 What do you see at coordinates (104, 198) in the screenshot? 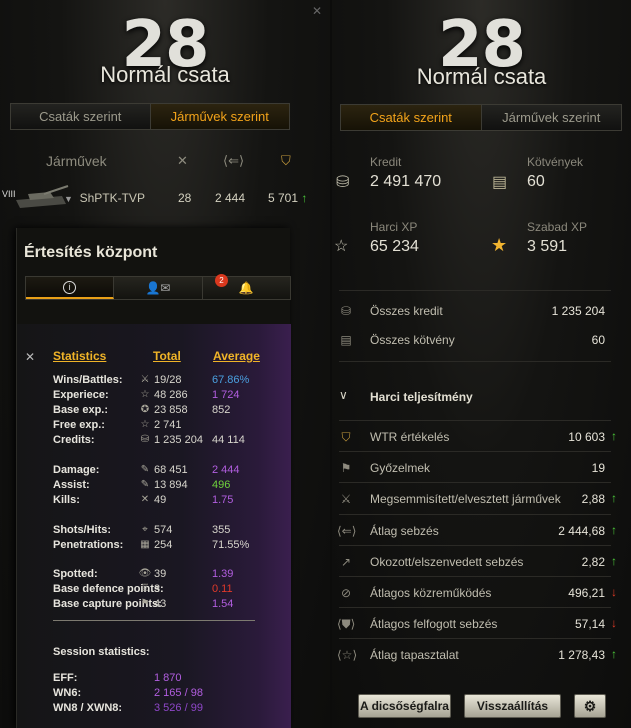
I see `vehicle-name: ▼ ShPTK-TVP` at bounding box center [104, 198].